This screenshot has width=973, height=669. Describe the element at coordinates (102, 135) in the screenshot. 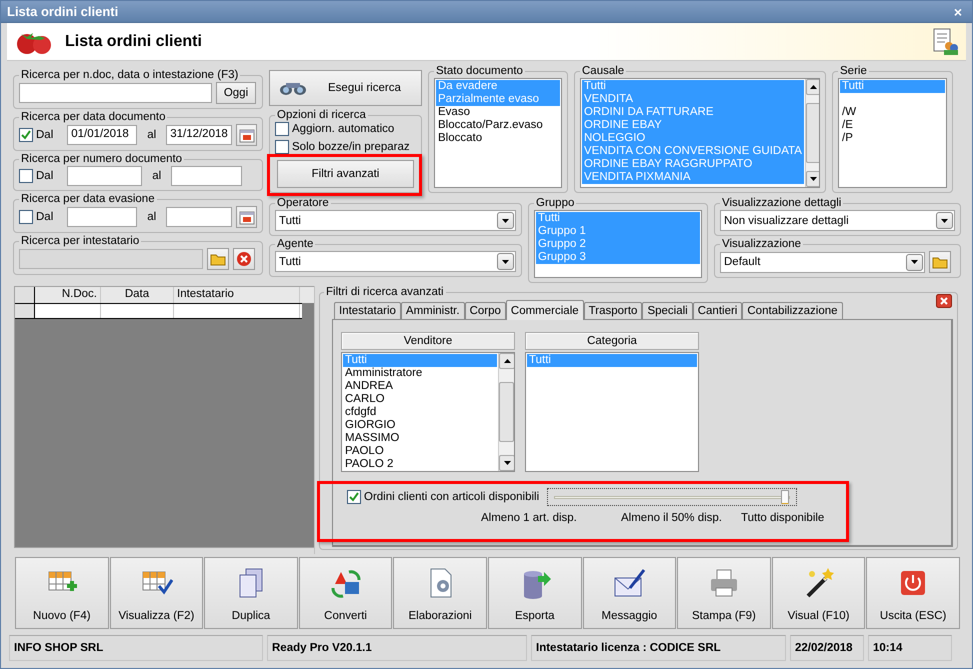

I see `date-field: 01/01/2018` at that location.